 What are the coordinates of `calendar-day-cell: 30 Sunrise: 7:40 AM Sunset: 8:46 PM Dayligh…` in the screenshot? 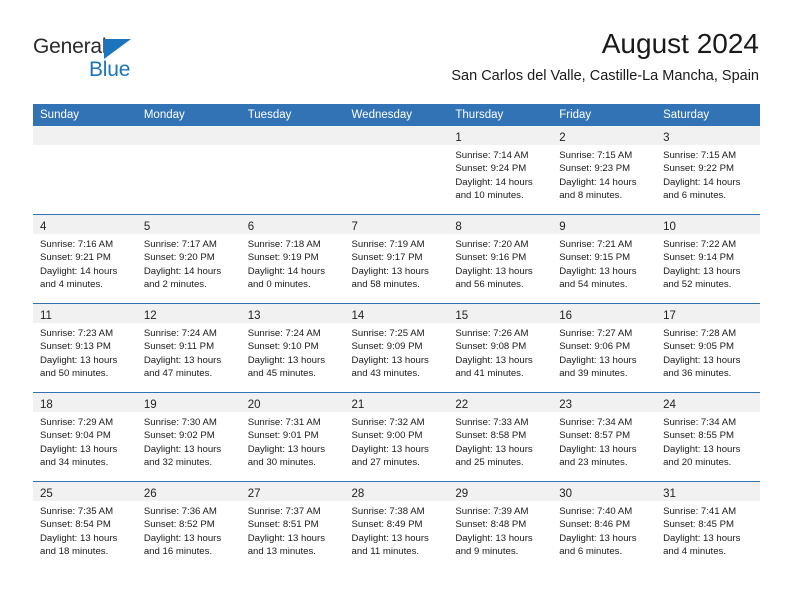 It's located at (604, 525).